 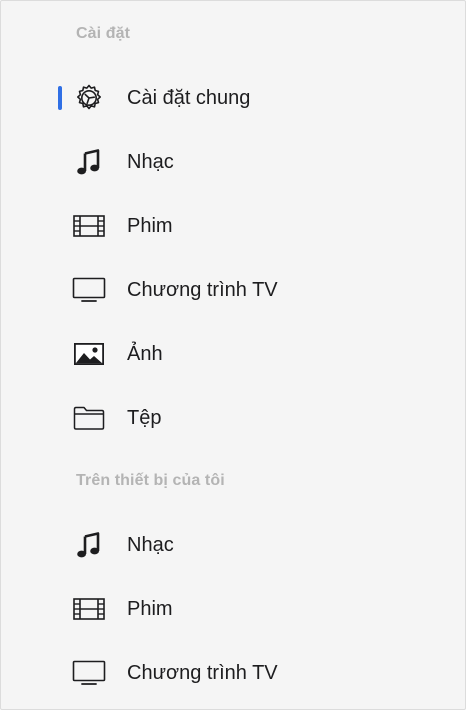 I want to click on sidebar-item-photos: Ảnh, so click(x=233, y=354).